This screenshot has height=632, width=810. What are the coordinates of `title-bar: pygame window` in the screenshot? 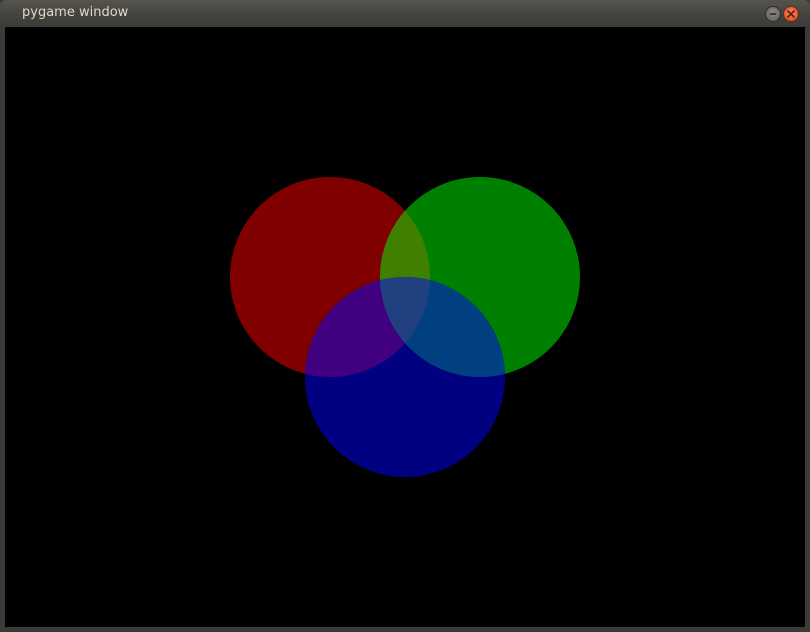 It's located at (405, 13).